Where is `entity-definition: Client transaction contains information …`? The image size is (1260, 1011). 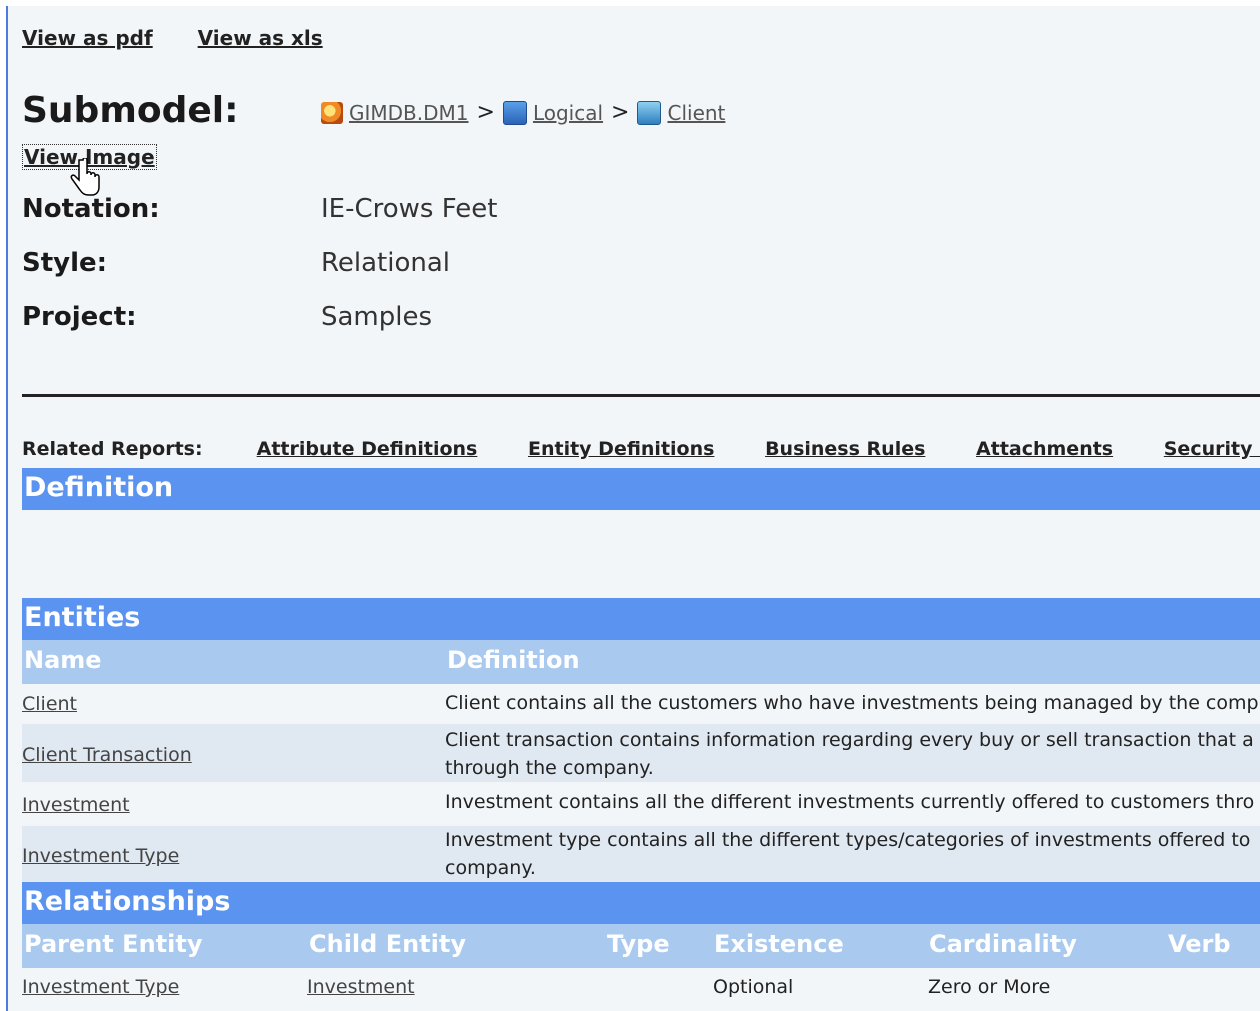
entity-definition: Client transaction contains information … is located at coordinates (852, 754).